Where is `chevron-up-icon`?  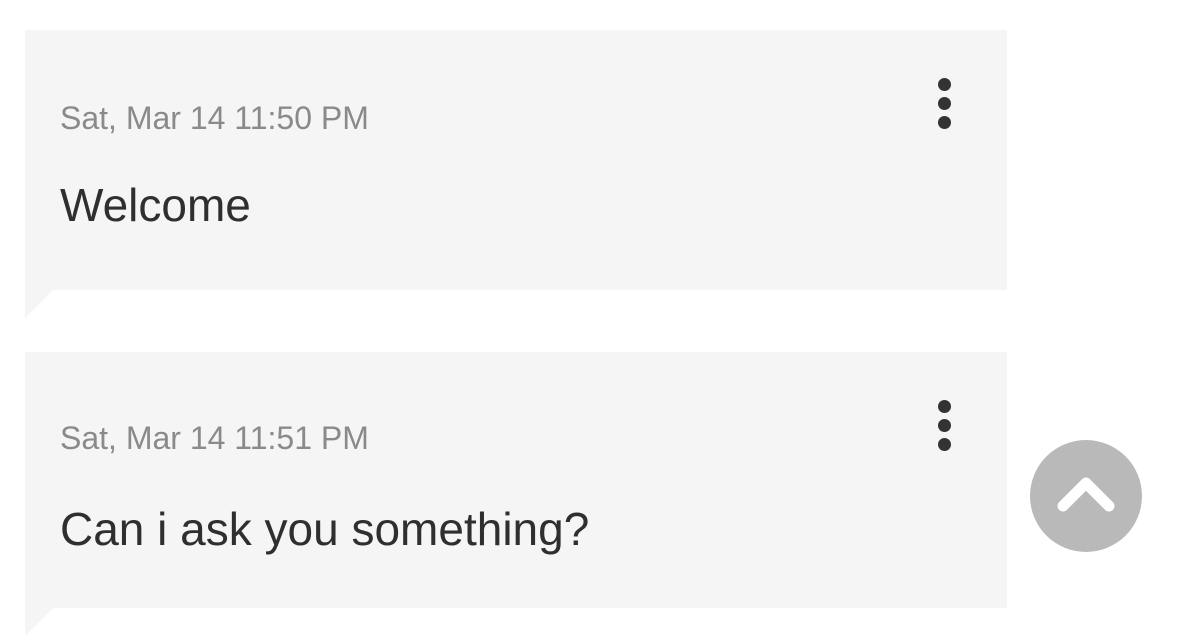 chevron-up-icon is located at coordinates (1086, 494).